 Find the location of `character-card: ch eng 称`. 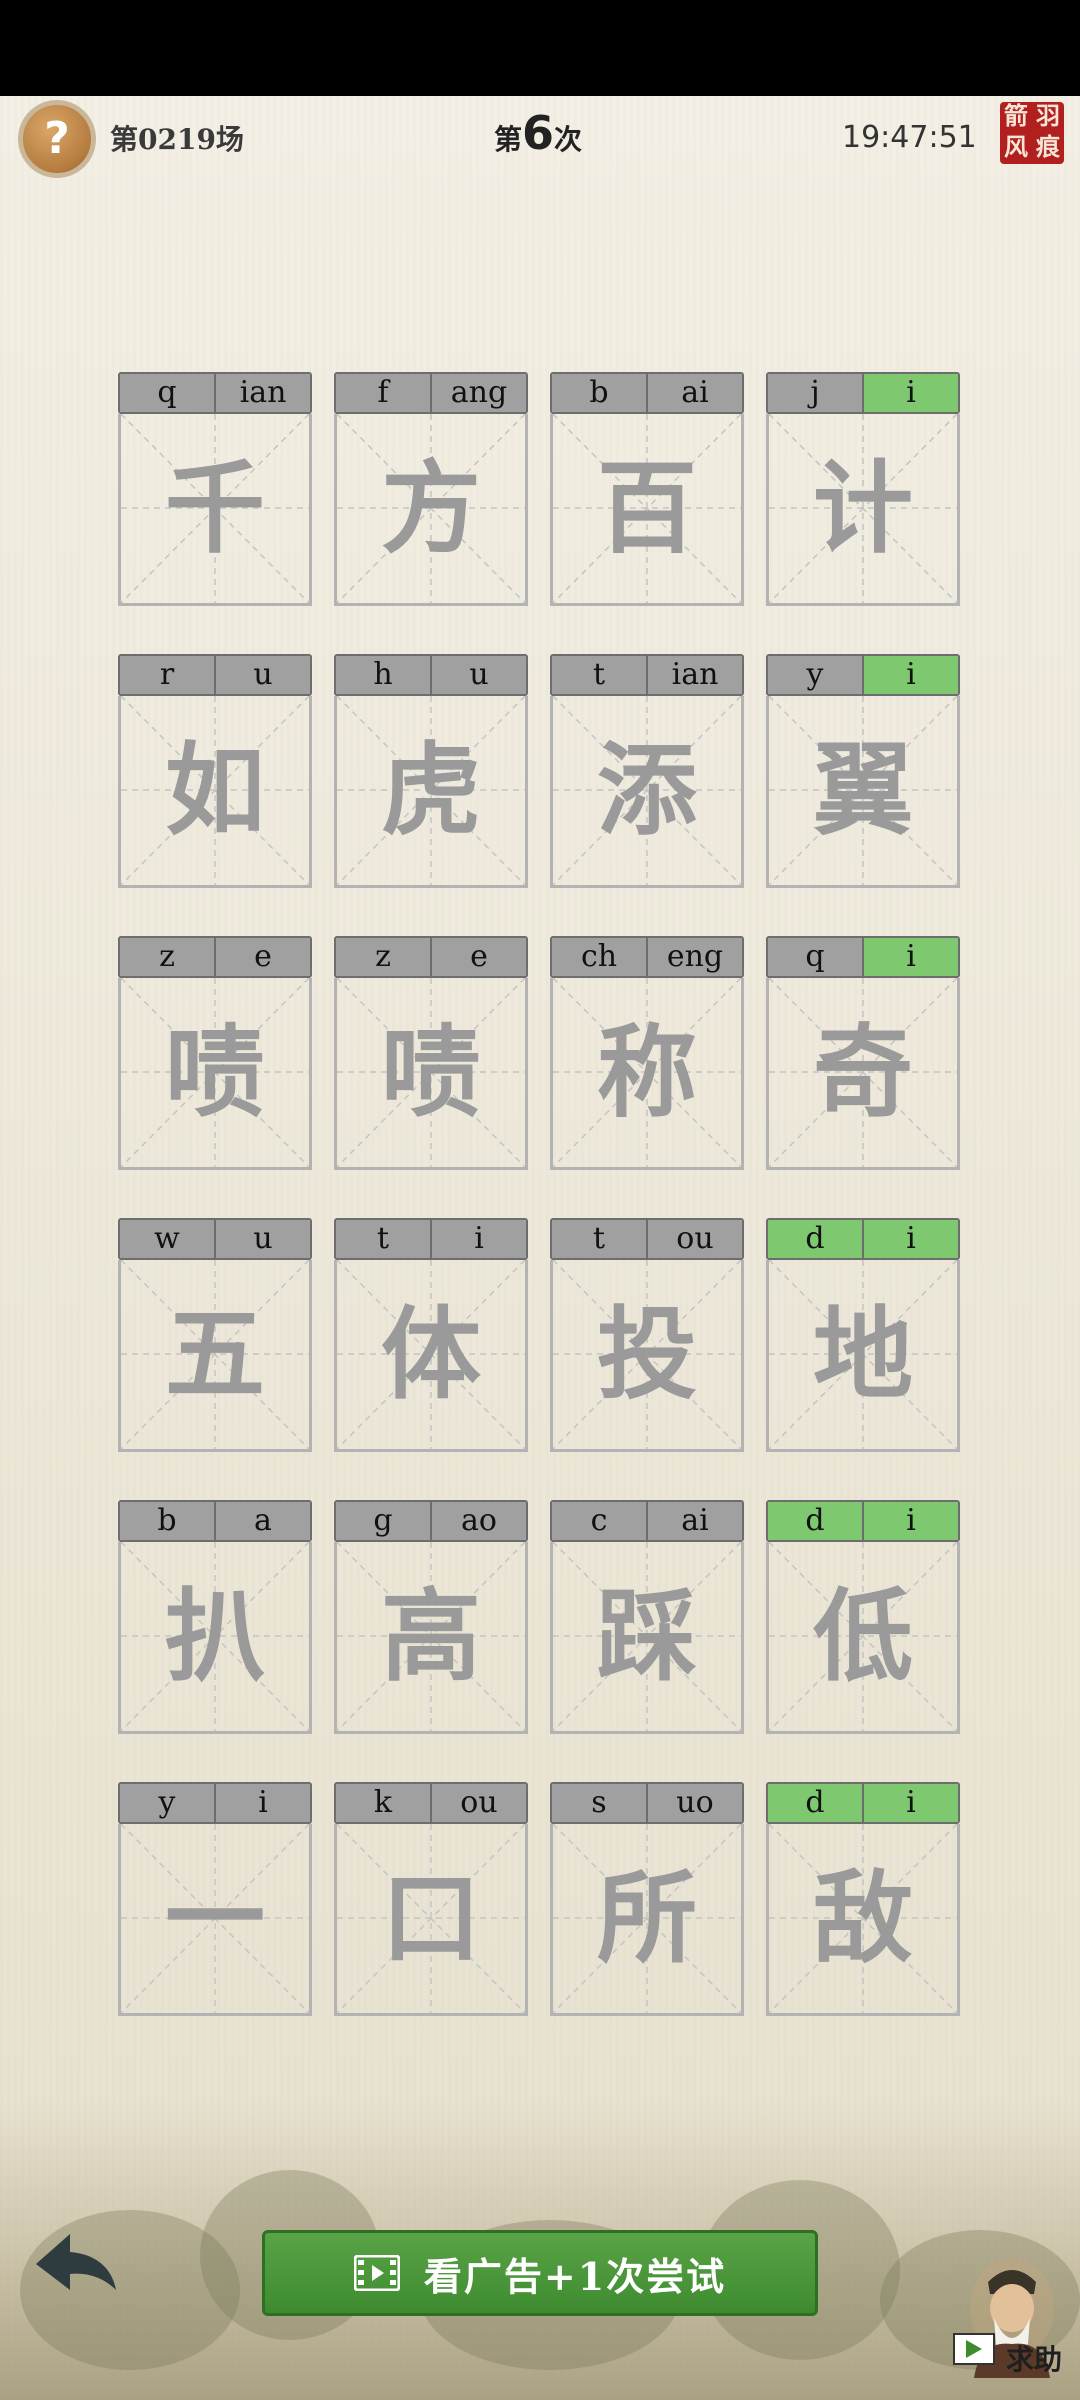

character-card: ch eng 称 is located at coordinates (647, 1053).